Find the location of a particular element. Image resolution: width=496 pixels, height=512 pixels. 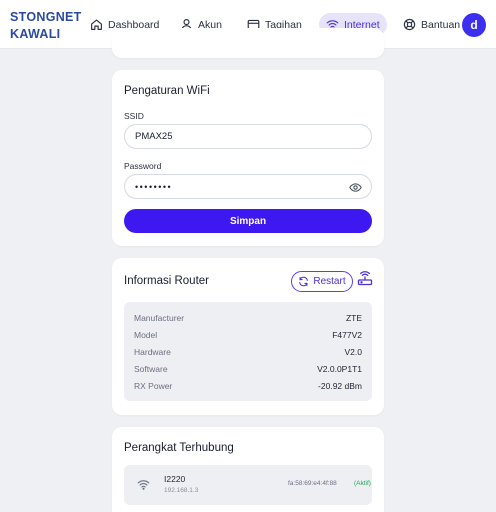

refresh-icon is located at coordinates (304, 281).